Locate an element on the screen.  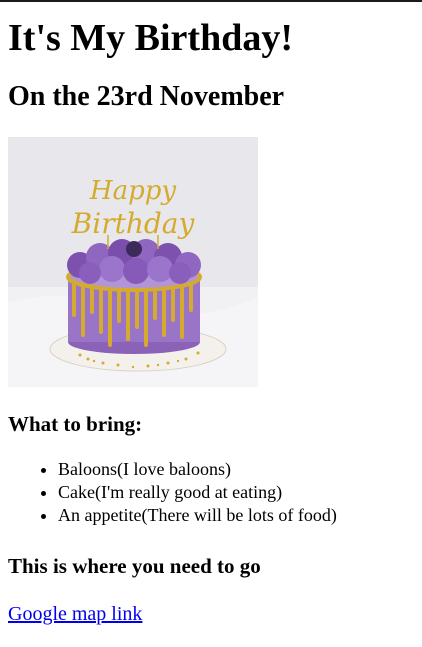
google-map-link: Google map link is located at coordinates (75, 614).